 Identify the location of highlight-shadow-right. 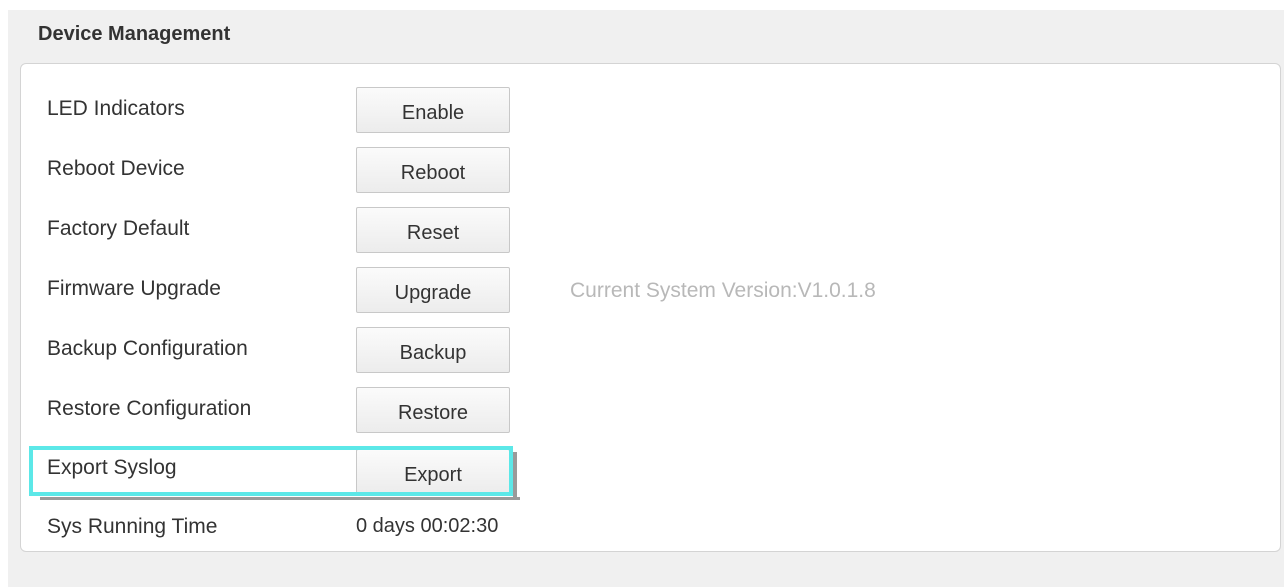
(515, 476).